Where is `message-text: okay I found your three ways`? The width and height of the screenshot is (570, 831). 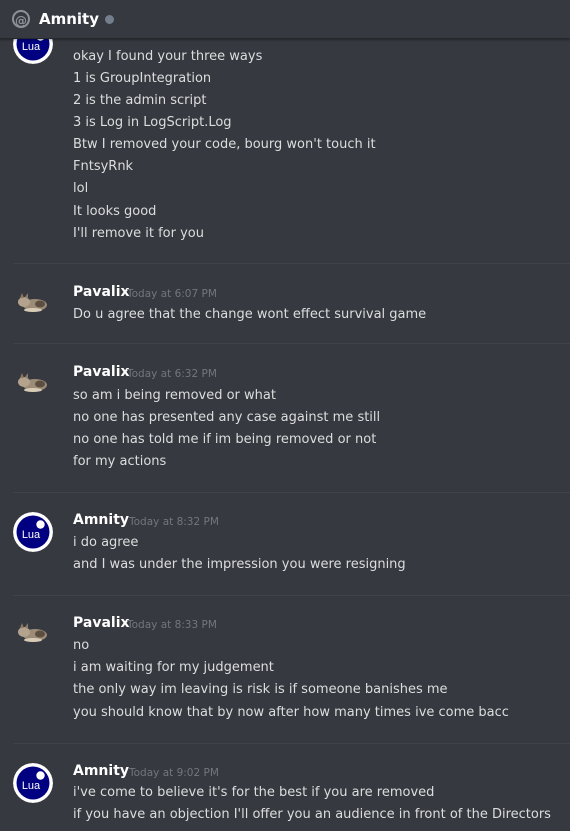 message-text: okay I found your three ways is located at coordinates (168, 56).